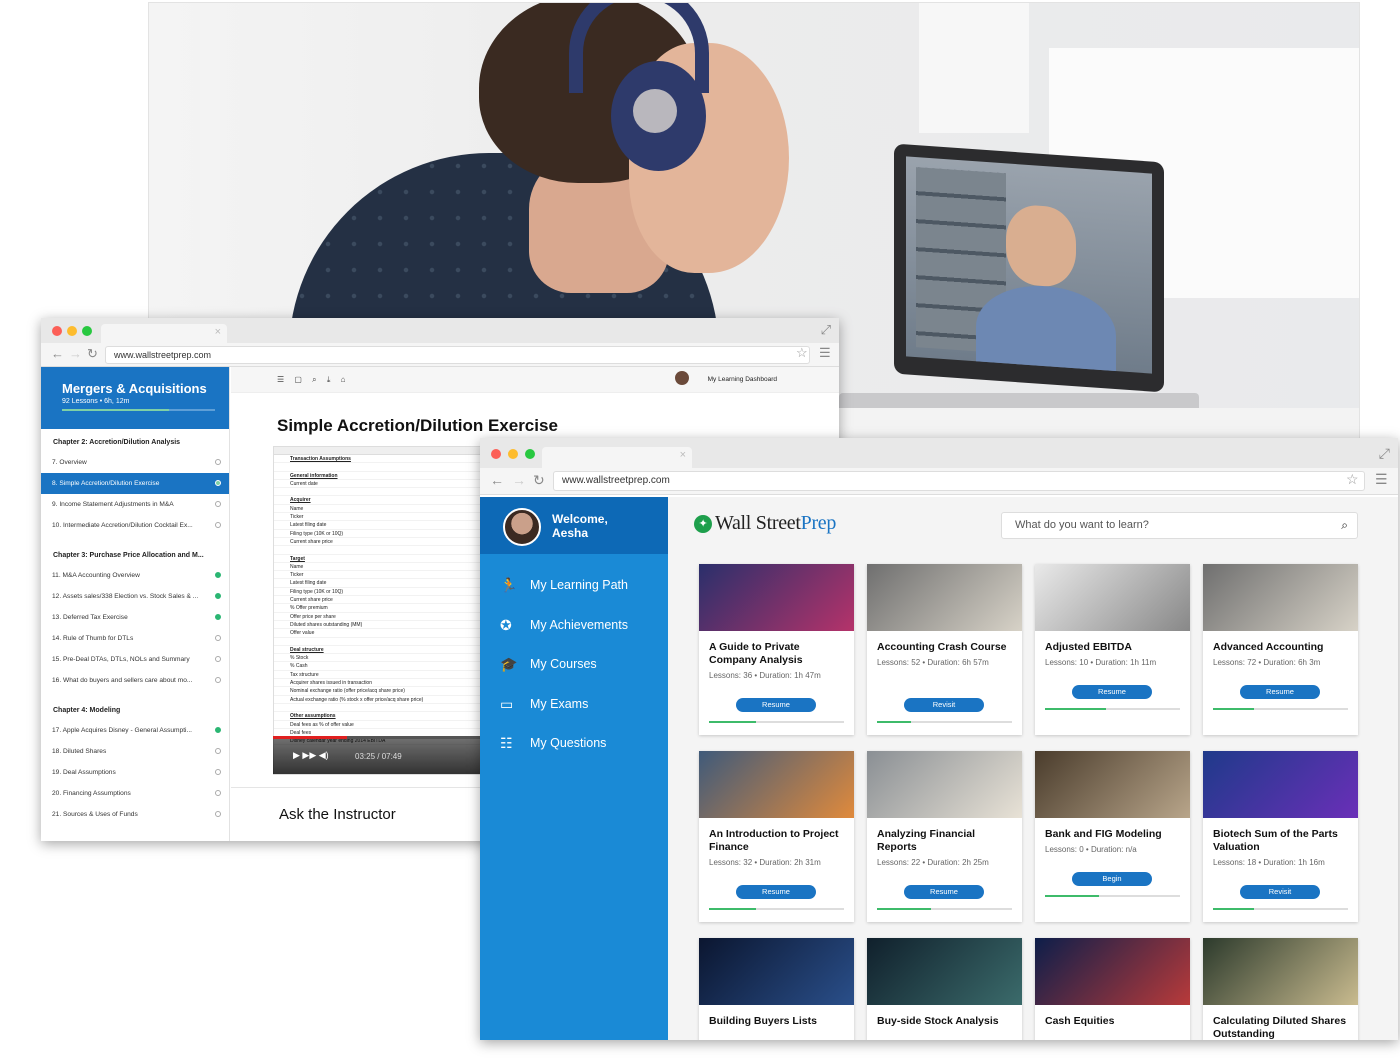 Image resolution: width=1400 pixels, height=1064 pixels. What do you see at coordinates (1344, 525) in the screenshot?
I see `search-icon: ⌕` at bounding box center [1344, 525].